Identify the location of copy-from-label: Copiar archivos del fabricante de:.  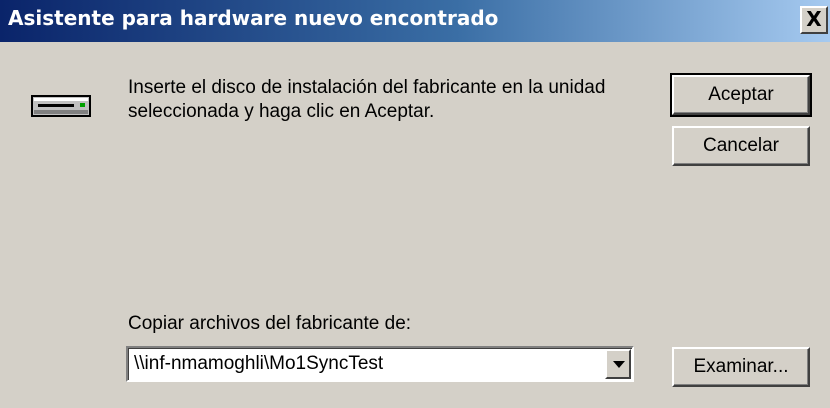
(270, 323).